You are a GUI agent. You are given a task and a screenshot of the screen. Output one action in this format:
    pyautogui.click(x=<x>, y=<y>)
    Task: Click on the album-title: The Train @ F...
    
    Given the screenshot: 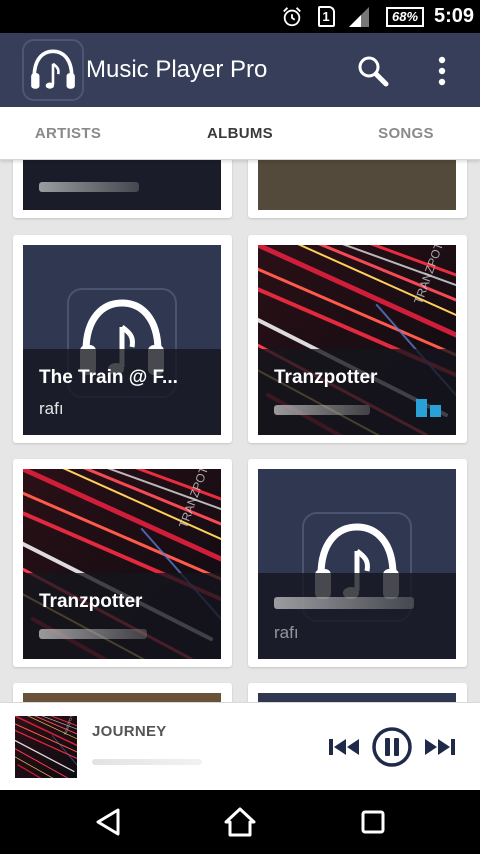 What is the action you would take?
    pyautogui.click(x=108, y=377)
    